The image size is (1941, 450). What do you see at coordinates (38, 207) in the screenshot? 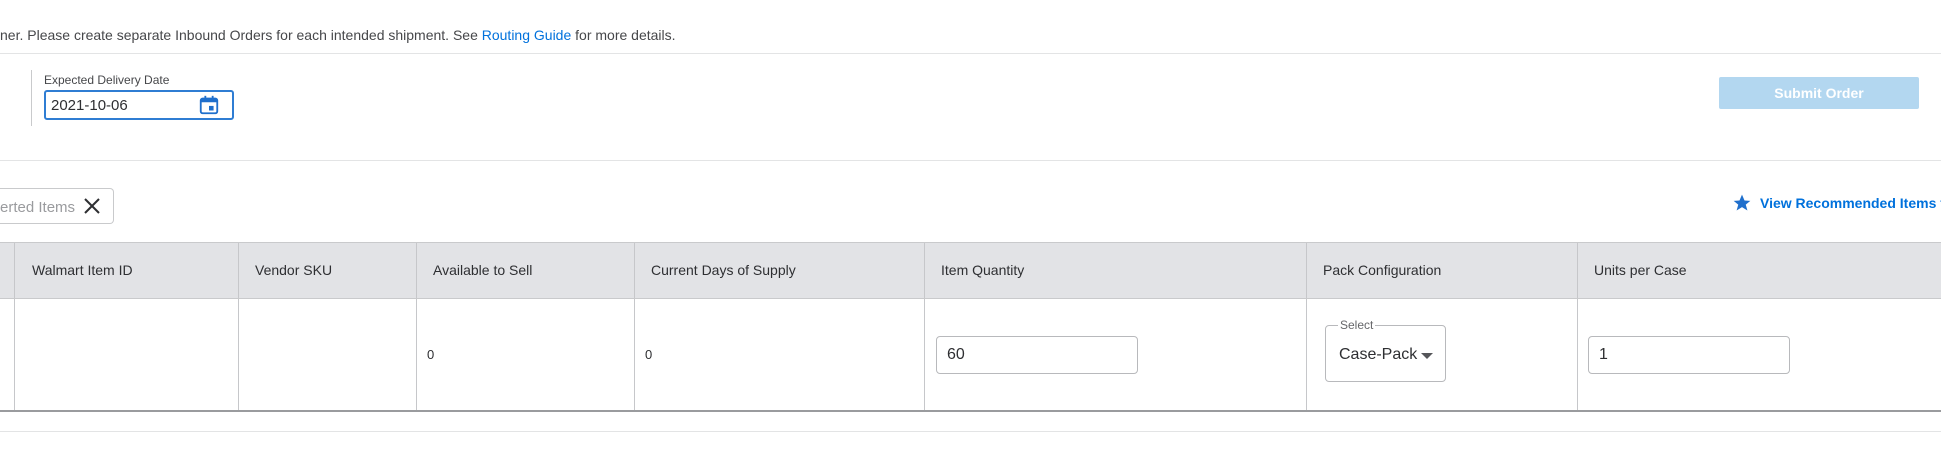
I see `search-placeholder: erted Items` at bounding box center [38, 207].